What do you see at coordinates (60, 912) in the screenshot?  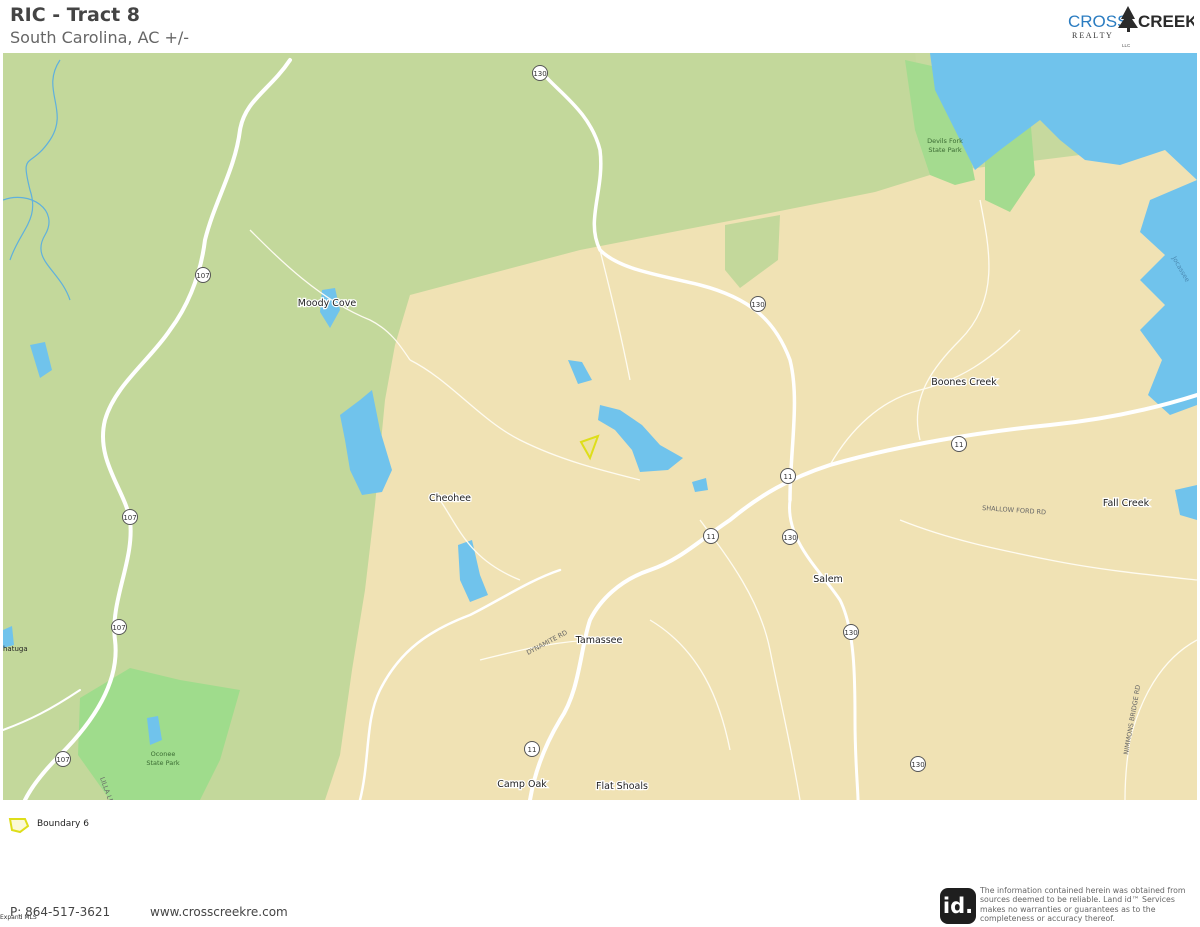 I see `phone-number: P: 864-517-3621` at bounding box center [60, 912].